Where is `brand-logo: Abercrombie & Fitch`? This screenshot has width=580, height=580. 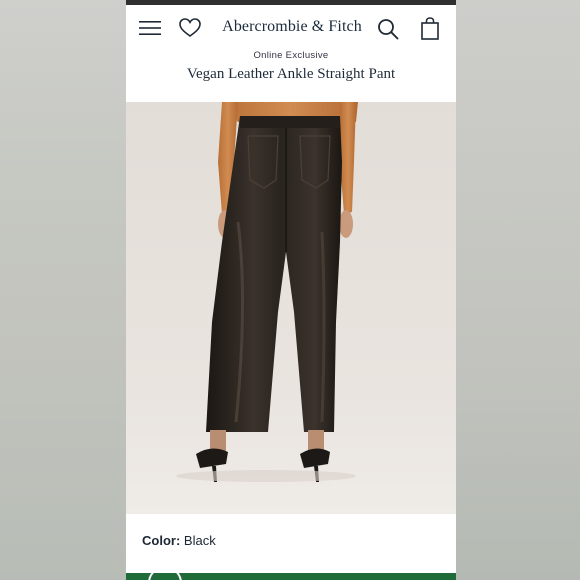 brand-logo: Abercrombie & Fitch is located at coordinates (292, 27).